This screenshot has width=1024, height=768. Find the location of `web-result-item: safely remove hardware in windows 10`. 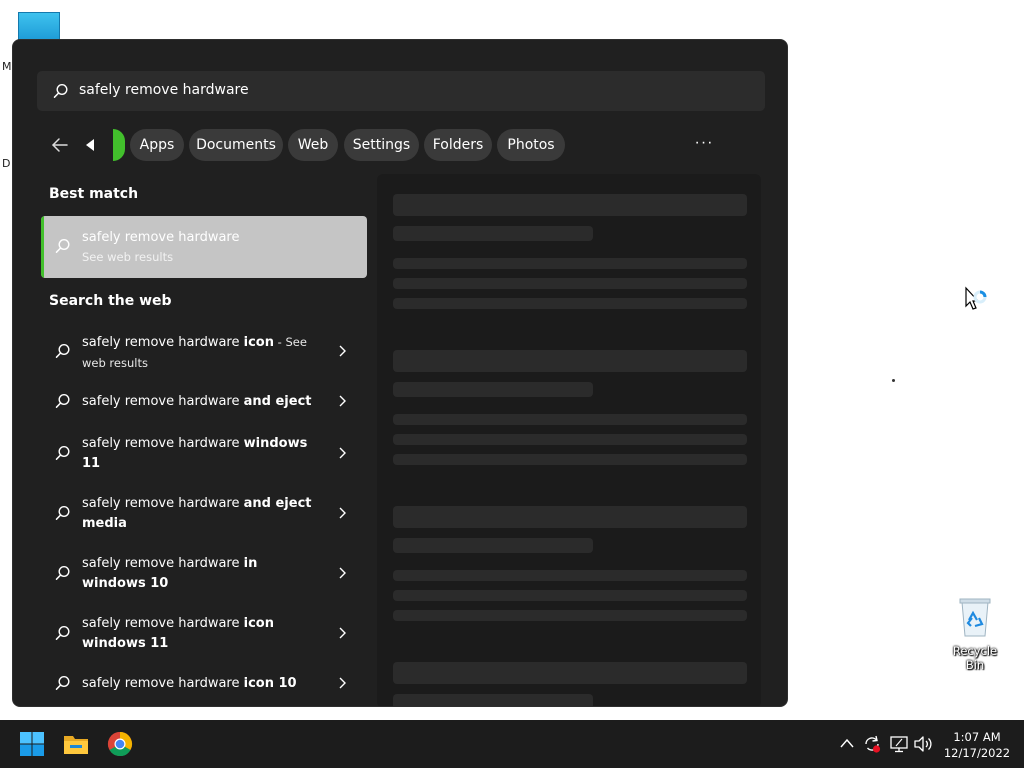

web-result-item: safely remove hardware in windows 10 is located at coordinates (204, 574).